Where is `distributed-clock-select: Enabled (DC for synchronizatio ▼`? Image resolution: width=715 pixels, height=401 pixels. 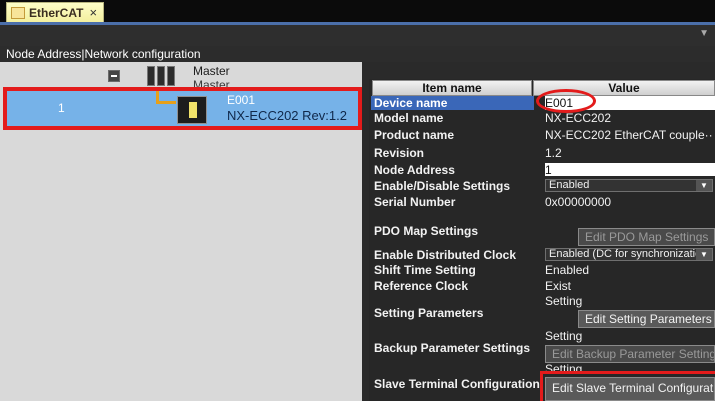 distributed-clock-select: Enabled (DC for synchronizatio ▼ is located at coordinates (629, 254).